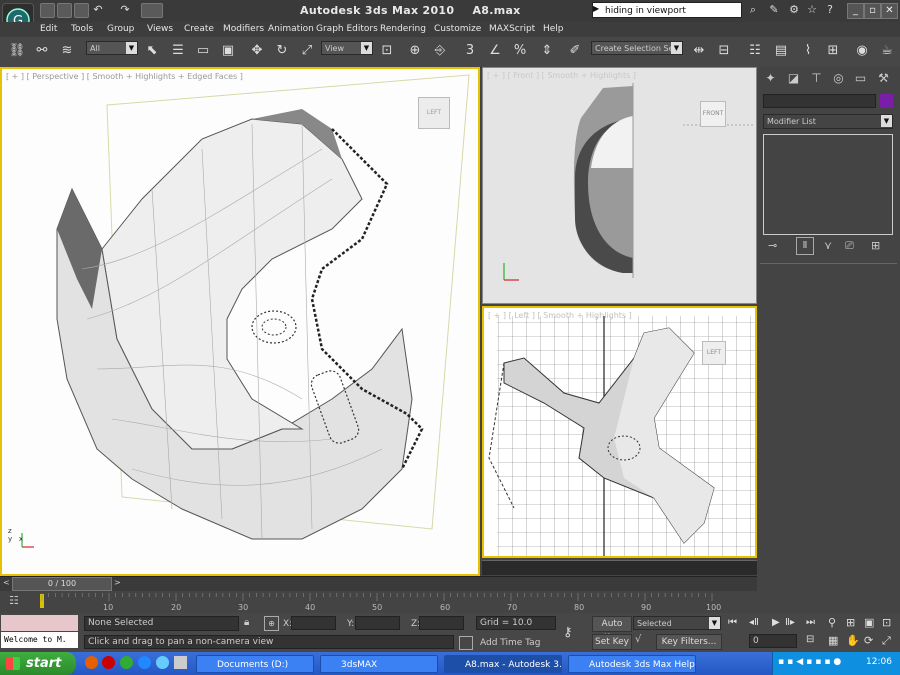  What do you see at coordinates (886, 622) in the screenshot?
I see `zoom-extents-all-icon: ⊡` at bounding box center [886, 622].